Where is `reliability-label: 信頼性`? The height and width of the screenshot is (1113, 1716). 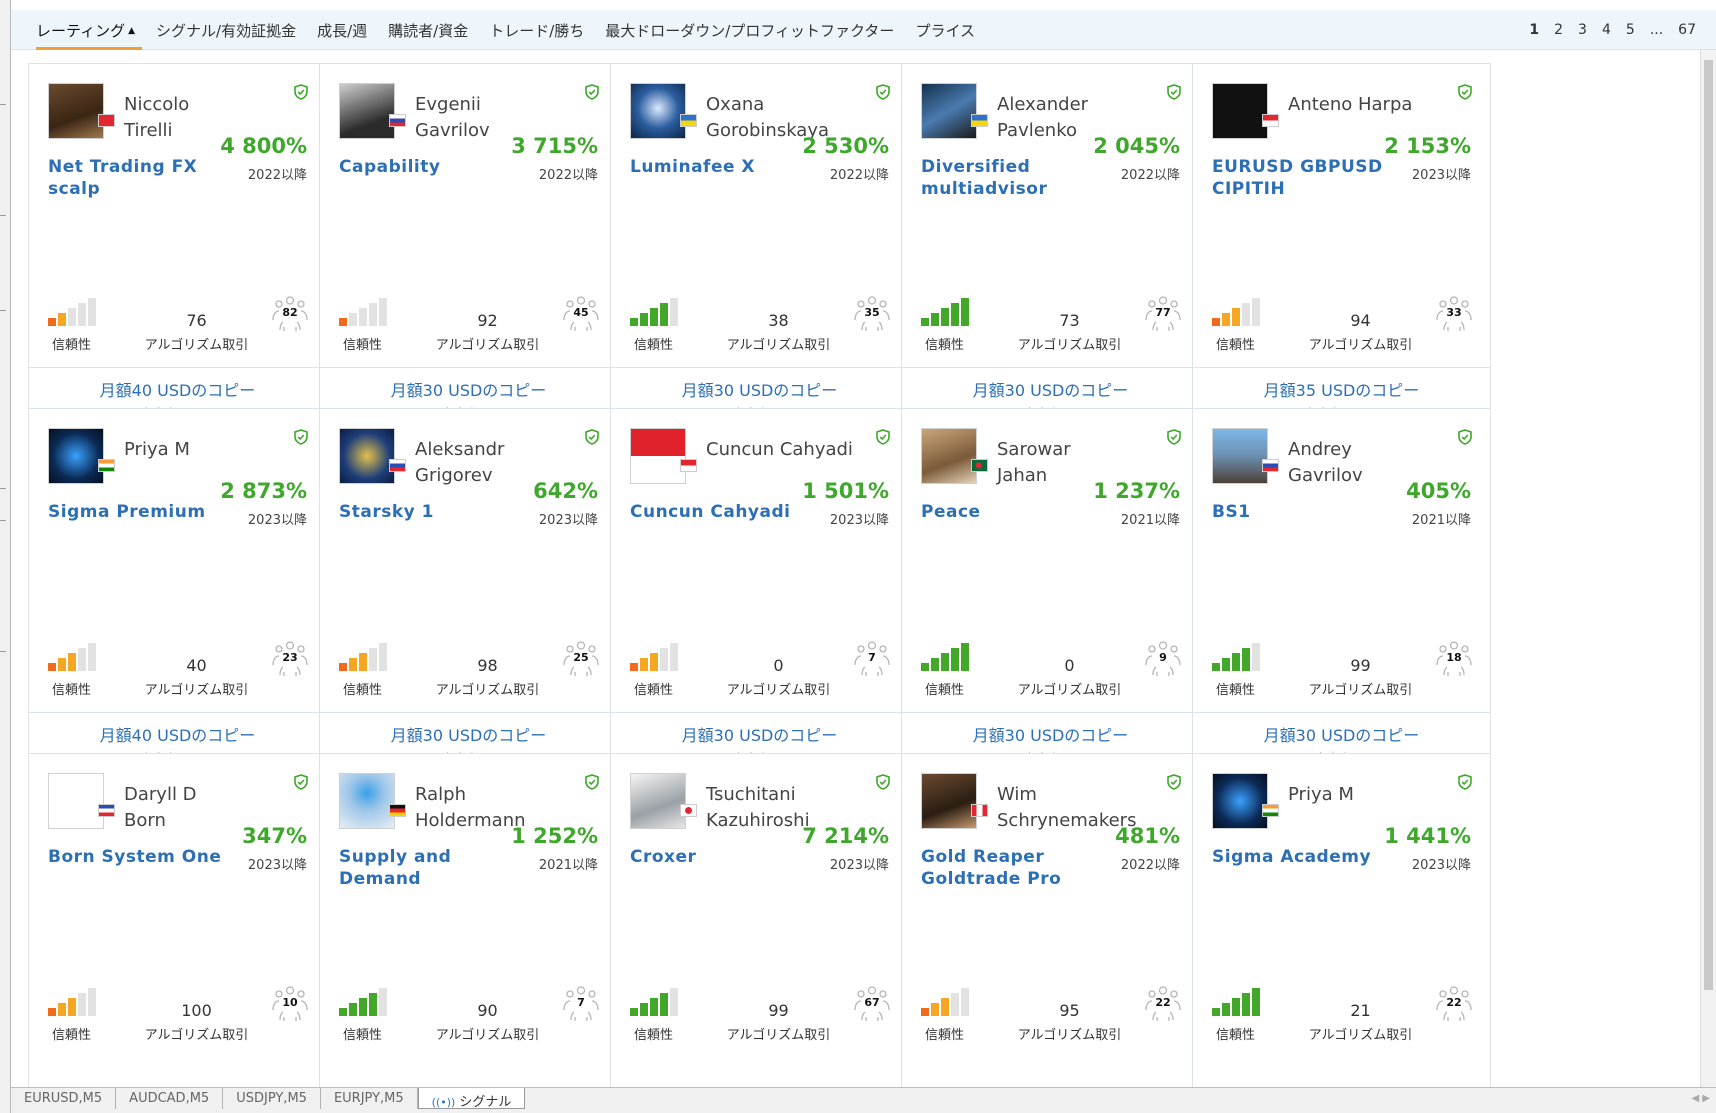 reliability-label: 信頼性 is located at coordinates (363, 690).